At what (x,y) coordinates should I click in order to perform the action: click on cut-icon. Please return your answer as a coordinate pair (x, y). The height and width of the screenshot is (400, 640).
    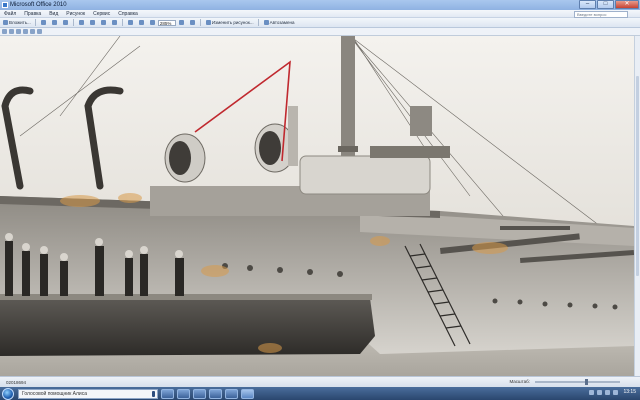
    Looking at the image, I should click on (81, 22).